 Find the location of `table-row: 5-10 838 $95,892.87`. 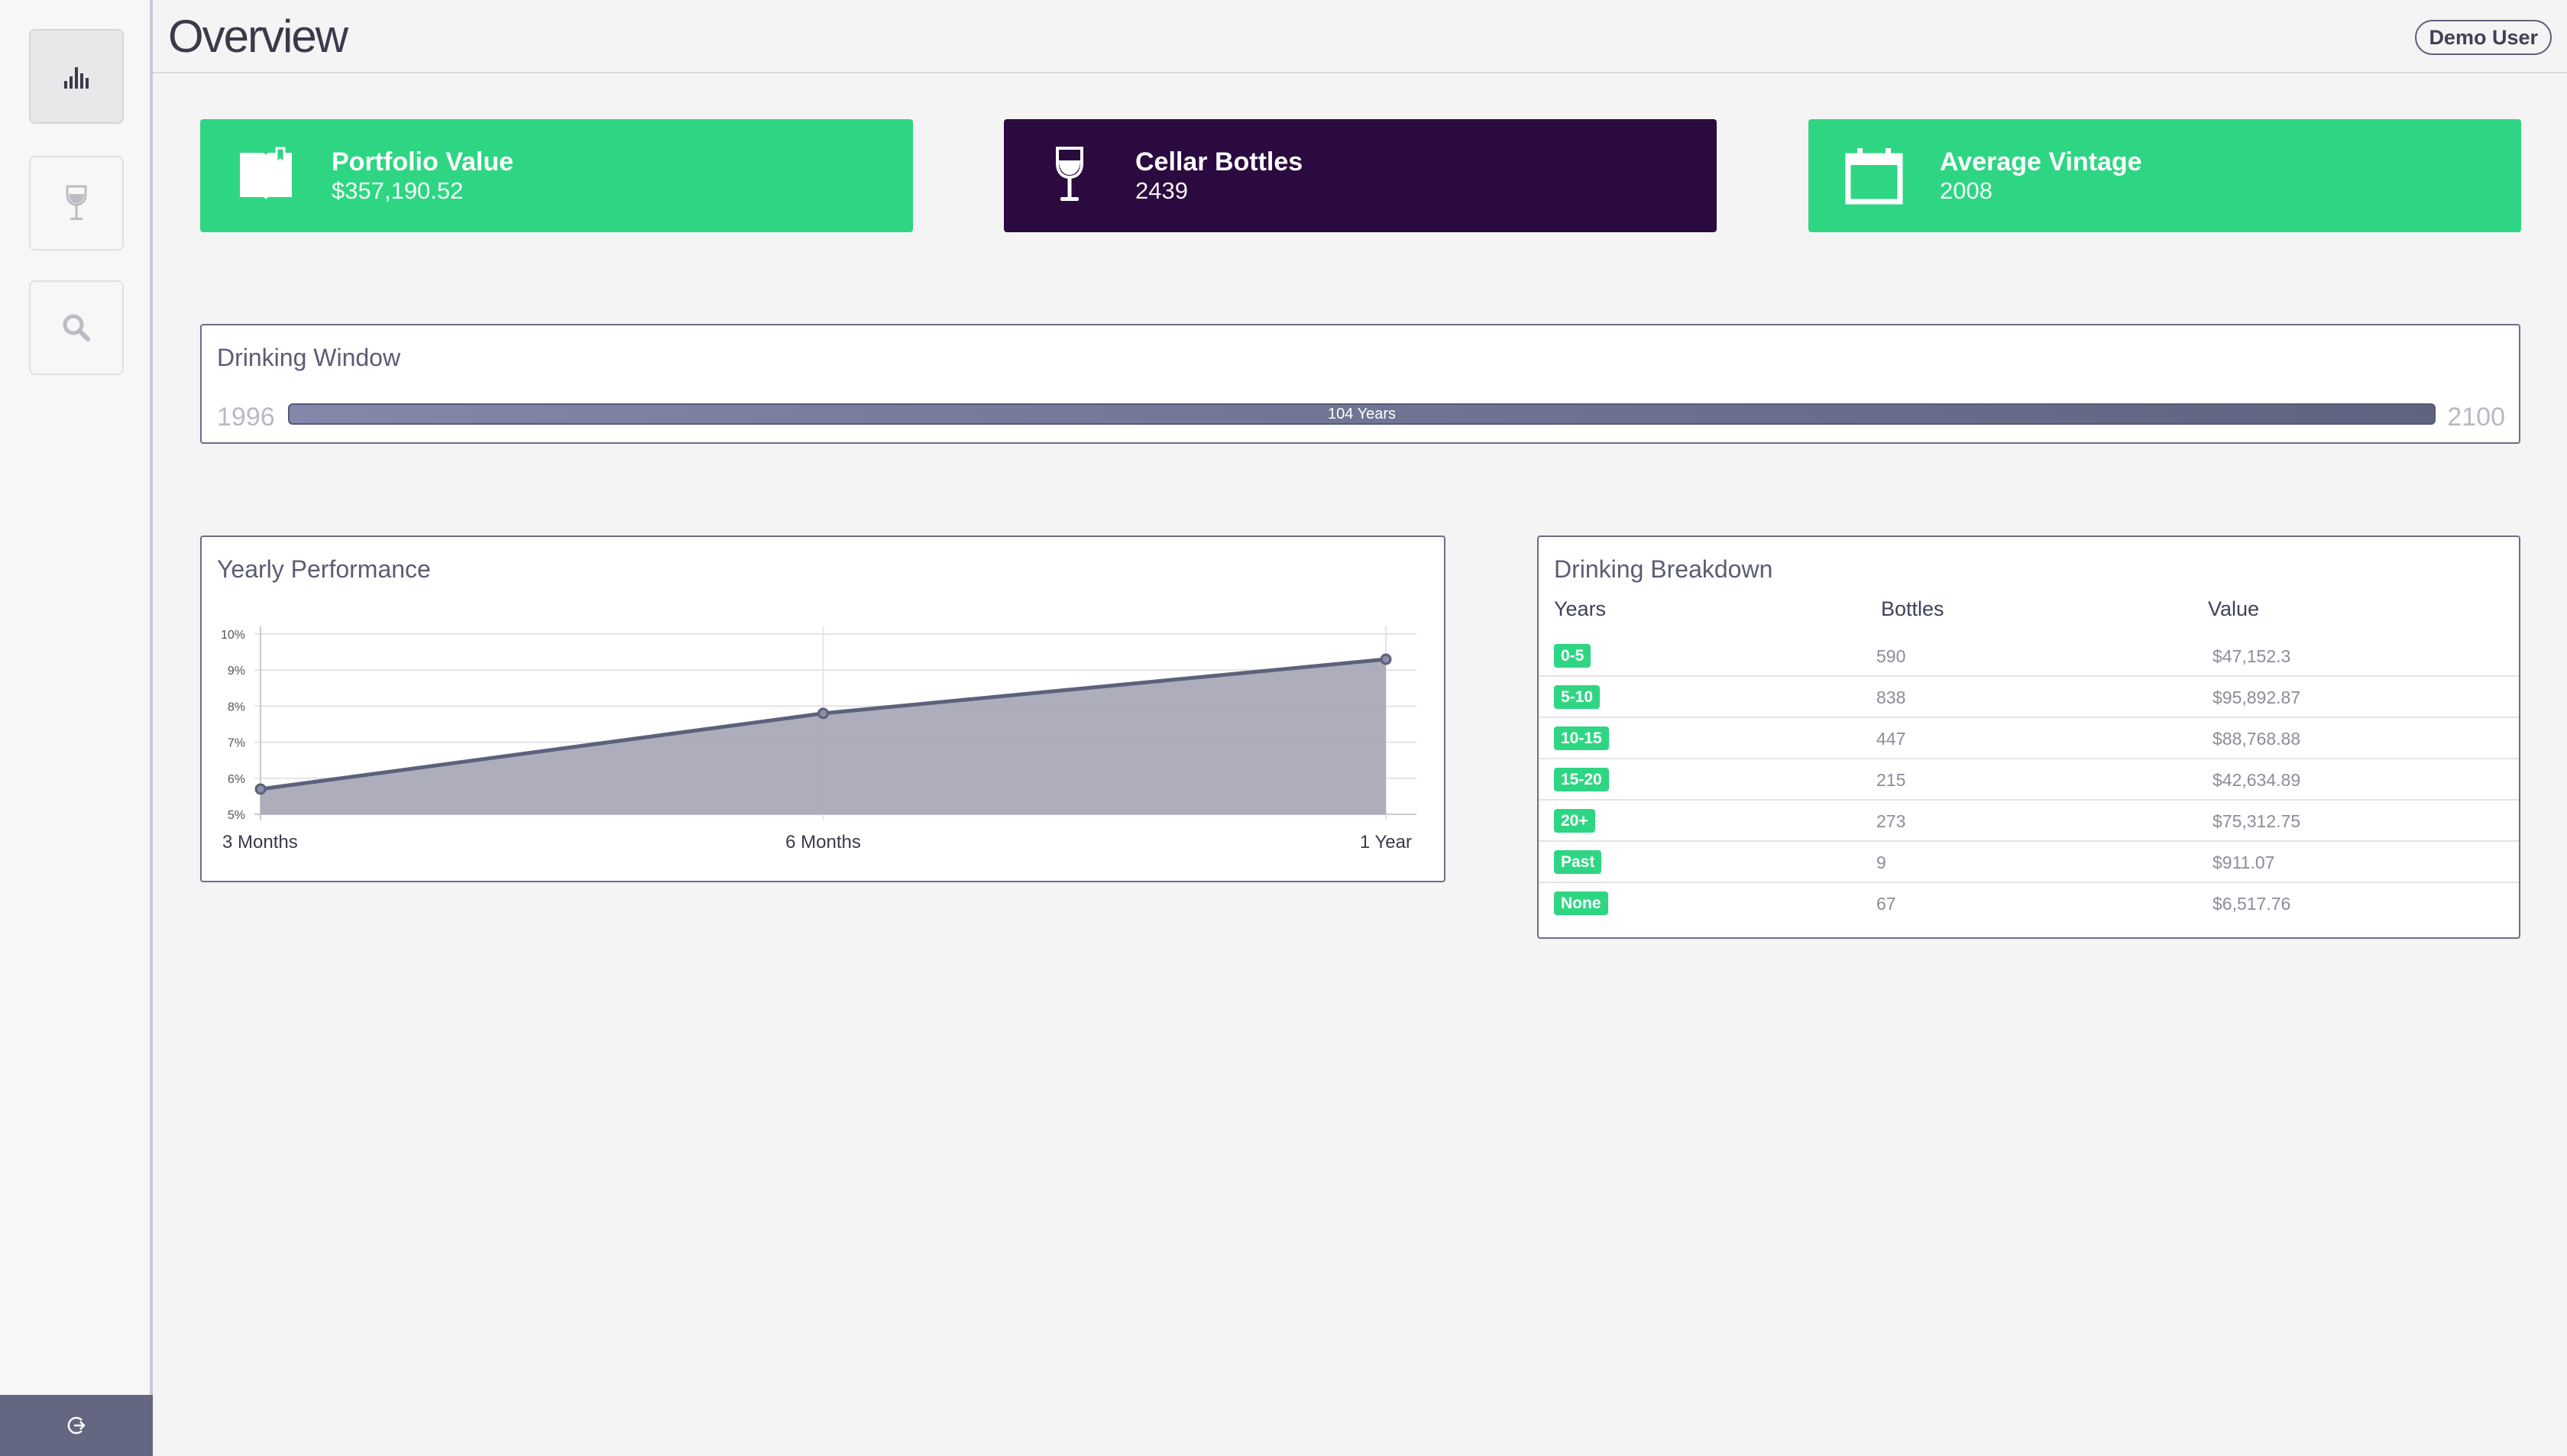

table-row: 5-10 838 $95,892.87 is located at coordinates (2029, 697).